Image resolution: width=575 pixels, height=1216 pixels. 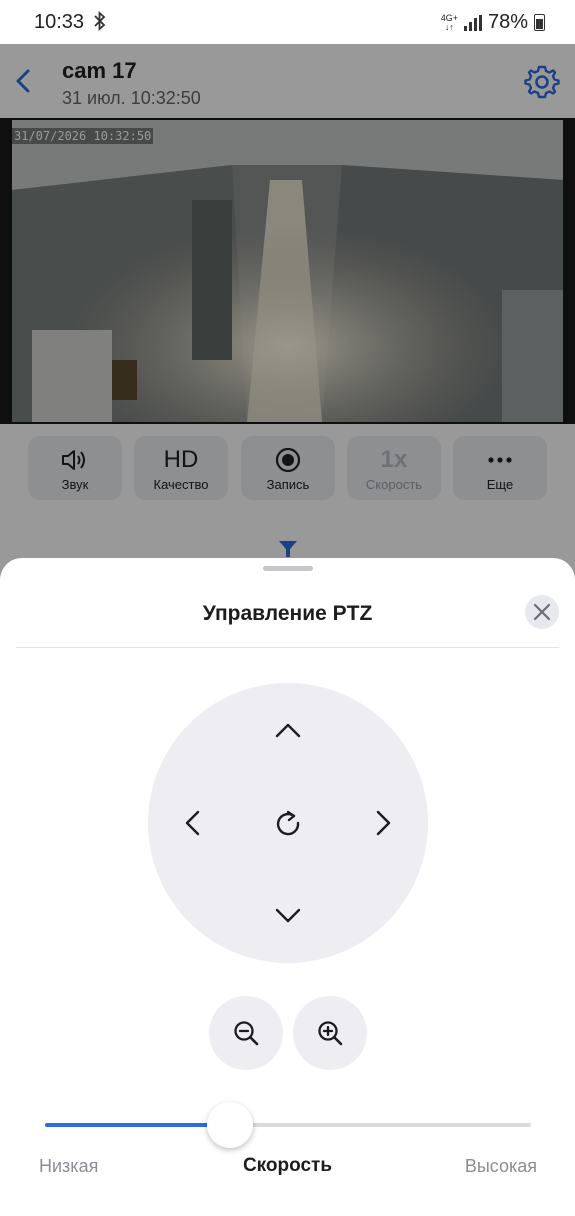 I want to click on close-icon, so click(x=542, y=612).